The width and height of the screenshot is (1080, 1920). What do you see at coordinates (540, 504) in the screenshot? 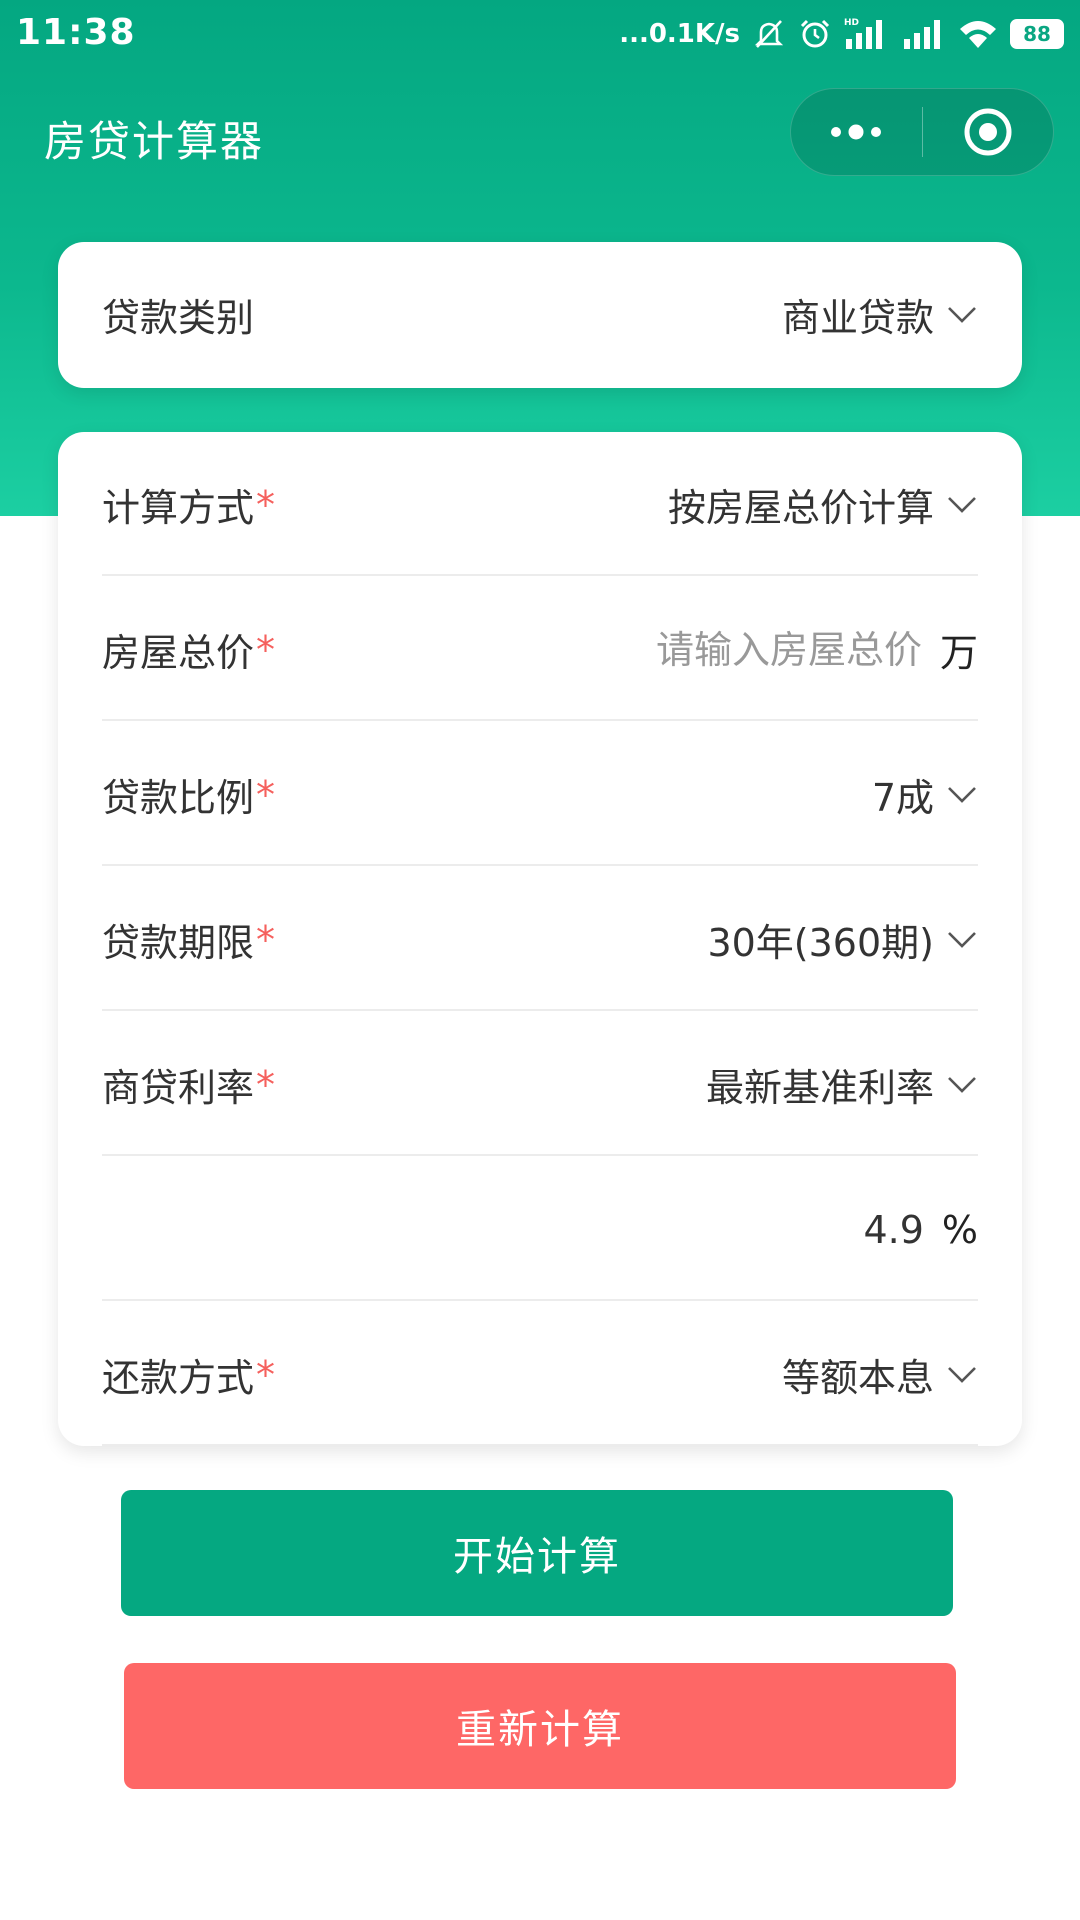
I see `calc-method-row: 计算方式 * 按房屋总价计算` at bounding box center [540, 504].